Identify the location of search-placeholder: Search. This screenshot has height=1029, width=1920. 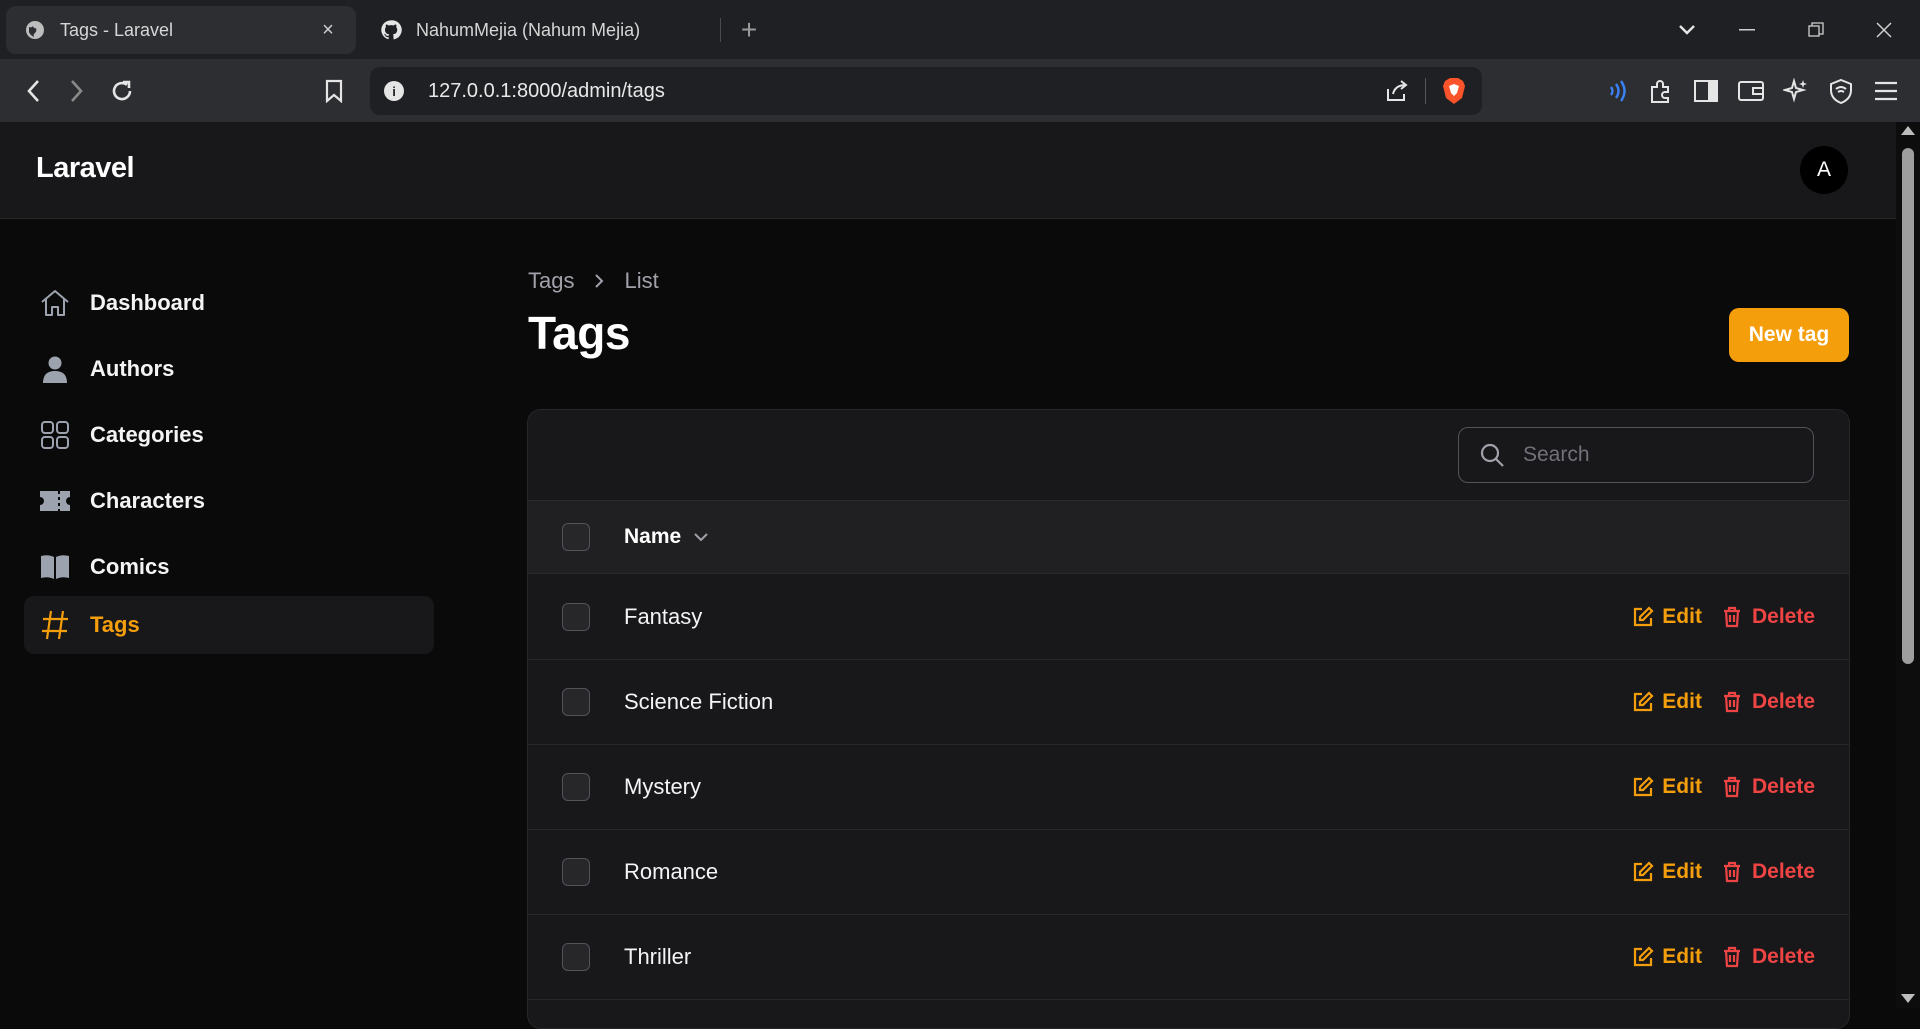
(1556, 454).